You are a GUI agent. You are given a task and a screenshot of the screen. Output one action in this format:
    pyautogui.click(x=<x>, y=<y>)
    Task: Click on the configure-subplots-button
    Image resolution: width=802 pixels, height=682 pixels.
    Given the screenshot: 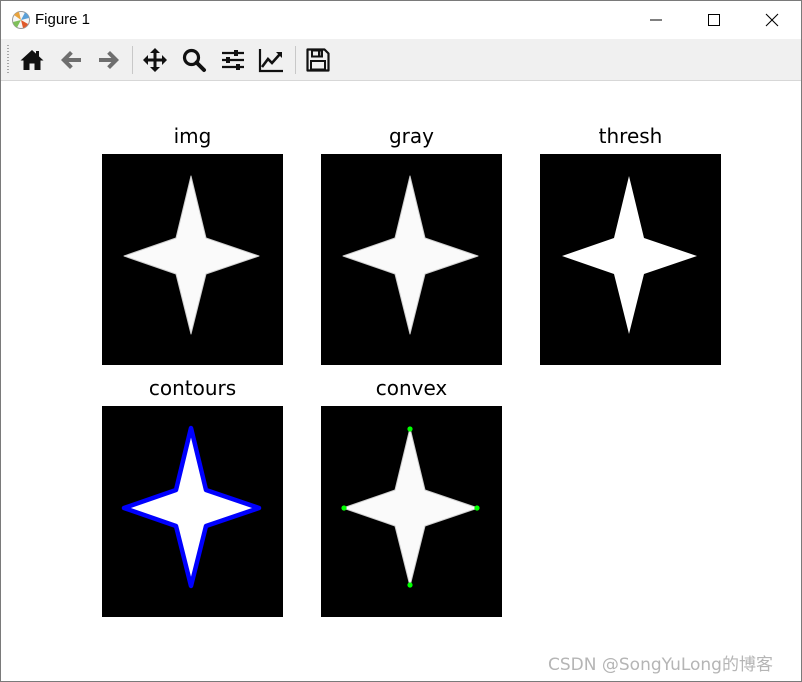 What is the action you would take?
    pyautogui.click(x=233, y=60)
    